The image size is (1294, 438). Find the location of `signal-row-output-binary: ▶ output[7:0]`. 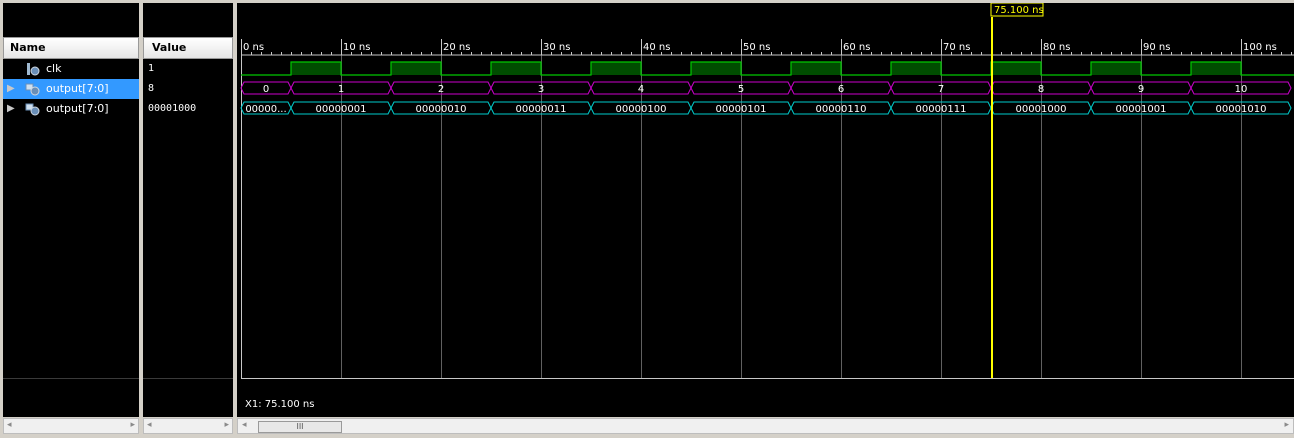

signal-row-output-binary: ▶ output[7:0] is located at coordinates (71, 109).